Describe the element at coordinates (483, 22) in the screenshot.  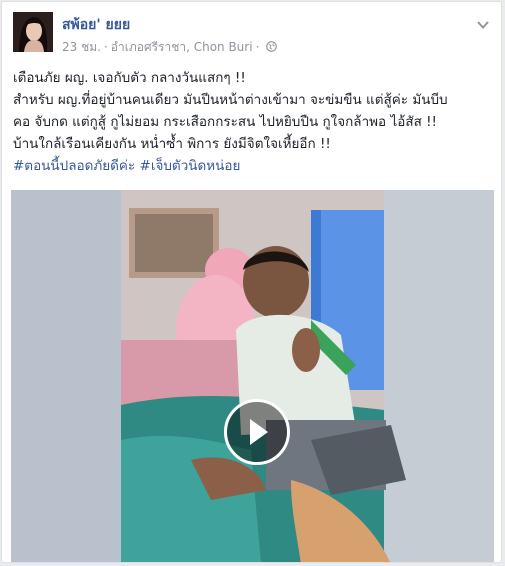
I see `chevron-down-icon` at that location.